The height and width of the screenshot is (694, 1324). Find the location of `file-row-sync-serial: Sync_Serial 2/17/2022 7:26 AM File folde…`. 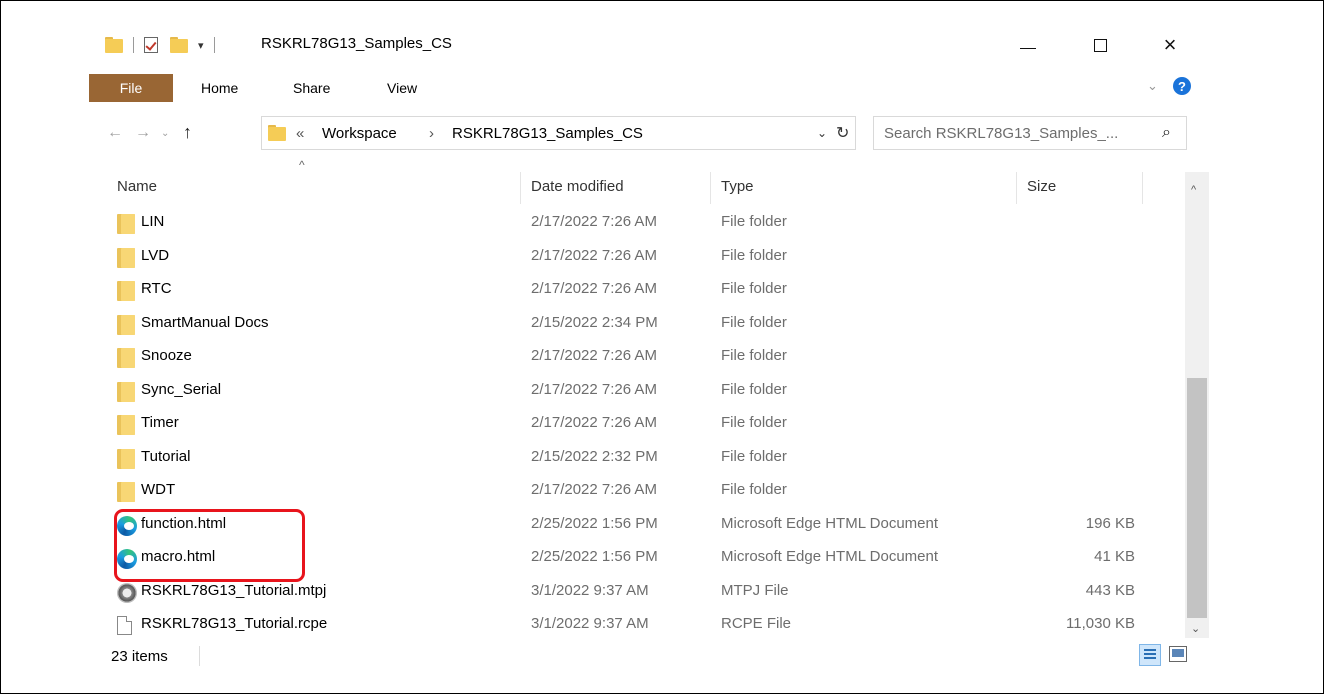

file-row-sync-serial: Sync_Serial 2/17/2022 7:26 AM File folde… is located at coordinates (640, 391).